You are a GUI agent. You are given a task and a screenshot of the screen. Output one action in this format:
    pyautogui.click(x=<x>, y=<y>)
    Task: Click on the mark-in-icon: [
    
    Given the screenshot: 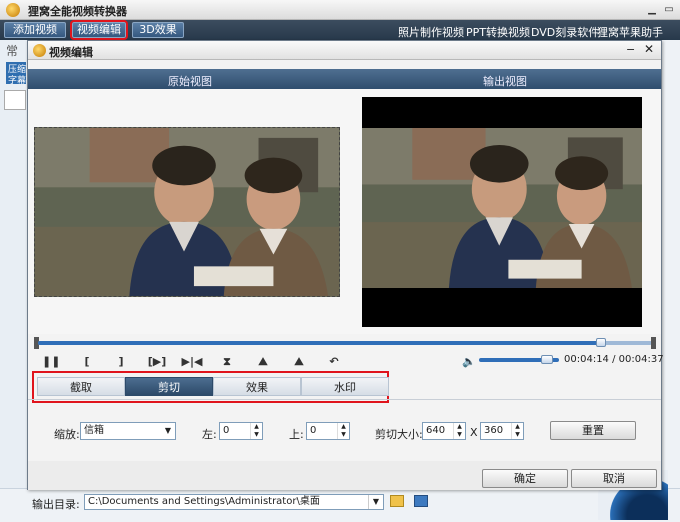 What is the action you would take?
    pyautogui.click(x=87, y=362)
    